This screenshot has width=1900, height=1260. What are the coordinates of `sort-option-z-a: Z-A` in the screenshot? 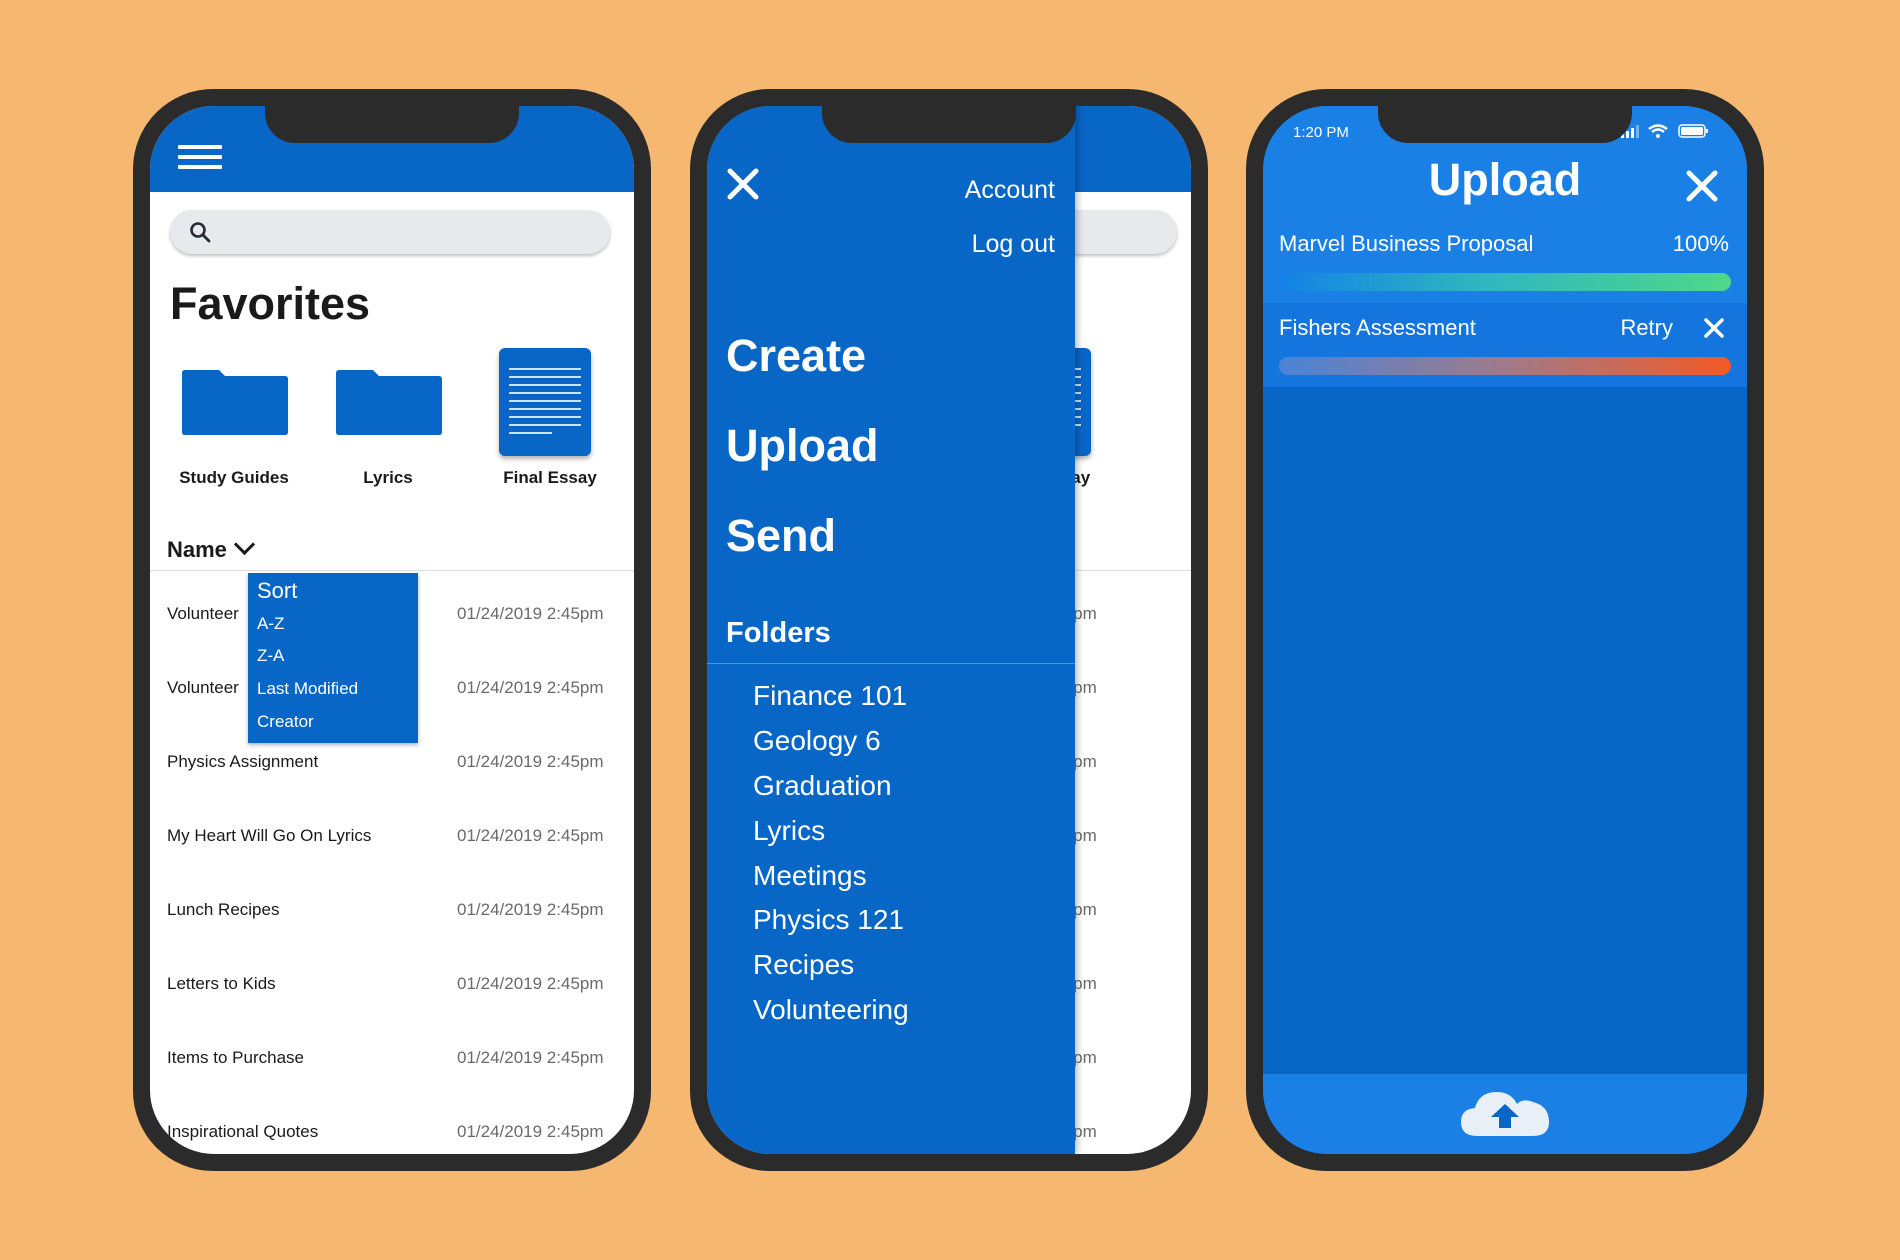 It's located at (270, 656).